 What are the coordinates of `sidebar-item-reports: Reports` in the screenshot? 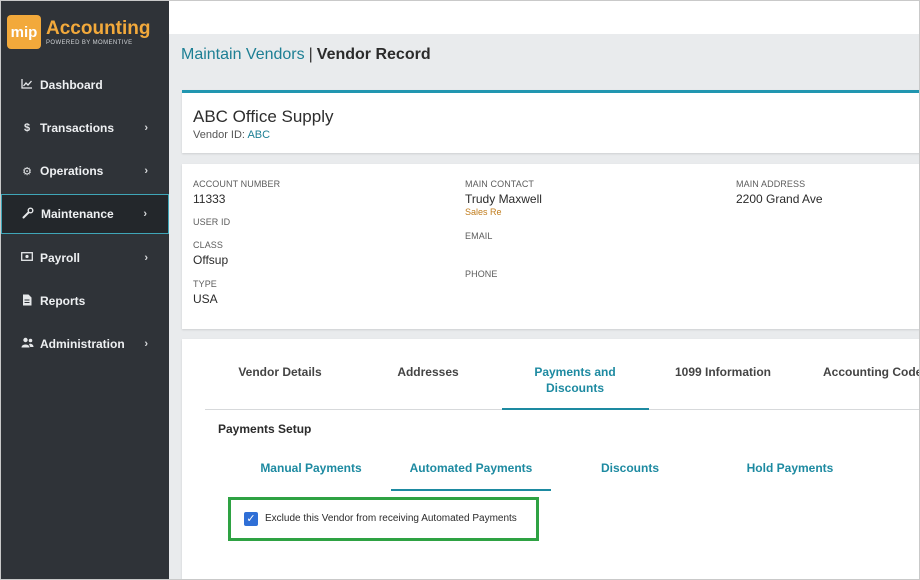 It's located at (85, 301).